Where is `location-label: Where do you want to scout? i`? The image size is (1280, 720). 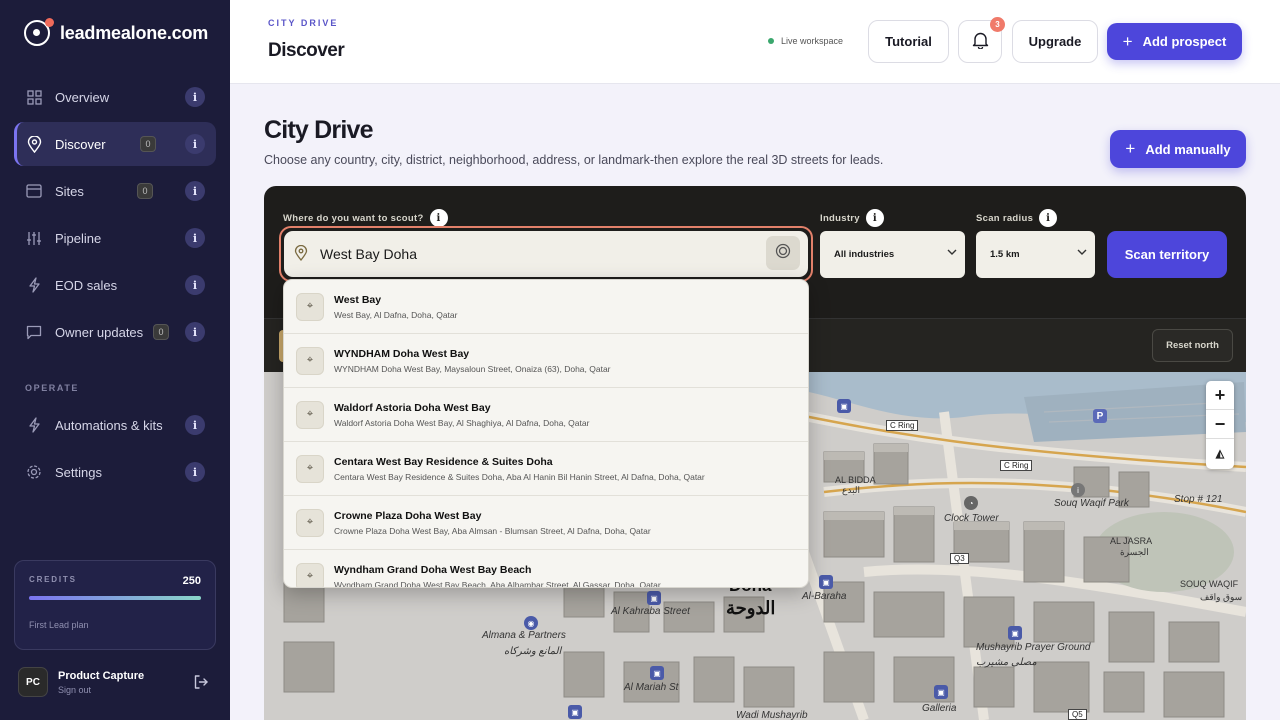
location-label: Where do you want to scout? i is located at coordinates (365, 218).